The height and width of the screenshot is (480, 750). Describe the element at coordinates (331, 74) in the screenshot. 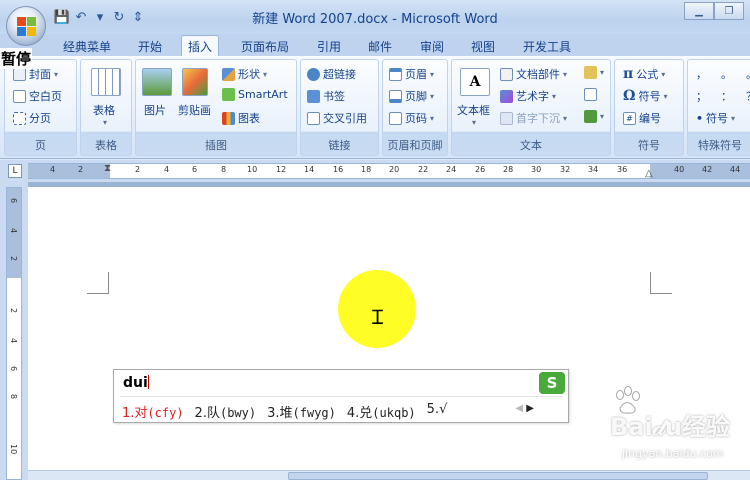

I see `hyperlink-button: 超链接` at that location.